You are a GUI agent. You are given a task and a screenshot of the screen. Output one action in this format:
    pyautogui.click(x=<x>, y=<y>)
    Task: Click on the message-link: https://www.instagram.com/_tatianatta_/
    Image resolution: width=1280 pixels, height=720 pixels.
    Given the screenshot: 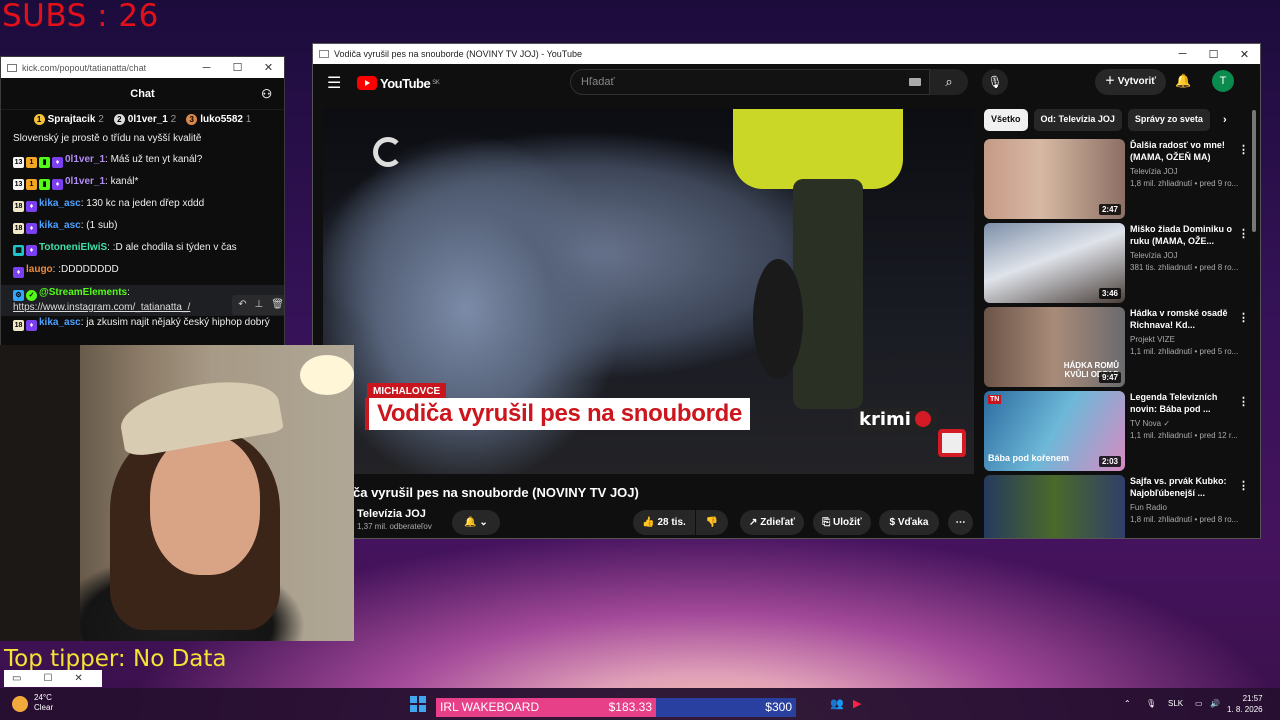 What is the action you would take?
    pyautogui.click(x=101, y=307)
    